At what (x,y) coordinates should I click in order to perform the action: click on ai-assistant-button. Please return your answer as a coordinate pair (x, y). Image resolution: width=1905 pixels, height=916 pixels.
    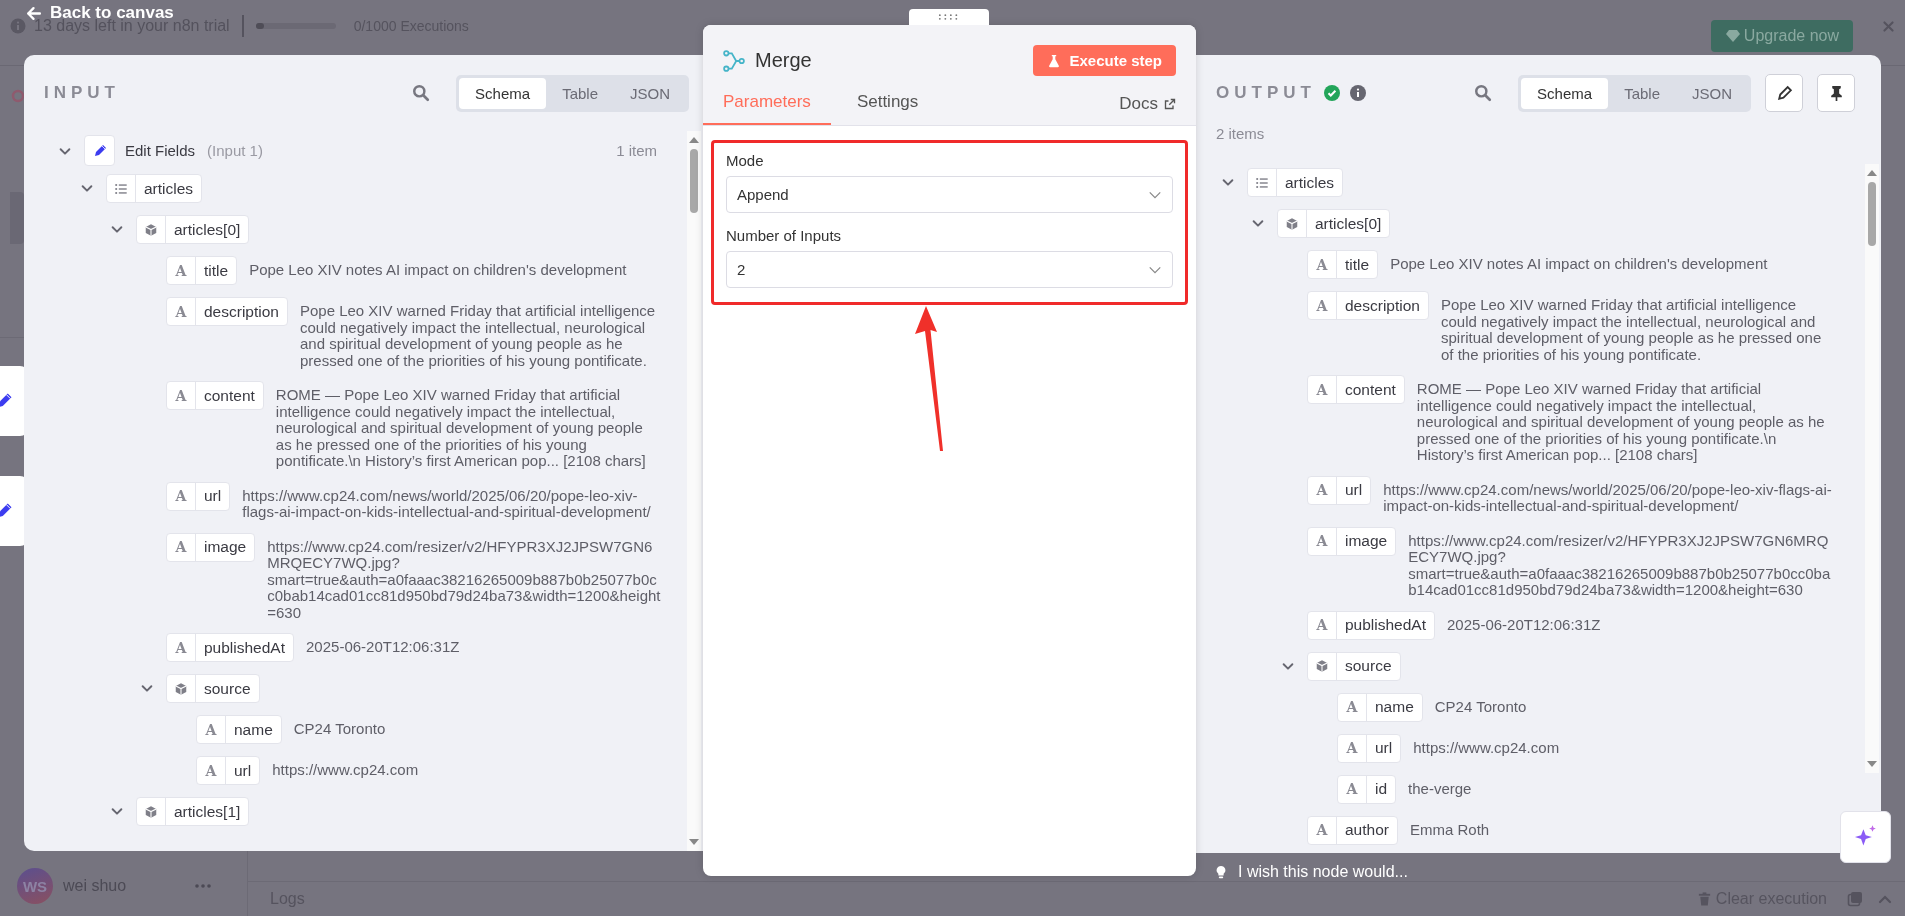
    Looking at the image, I should click on (1865, 837).